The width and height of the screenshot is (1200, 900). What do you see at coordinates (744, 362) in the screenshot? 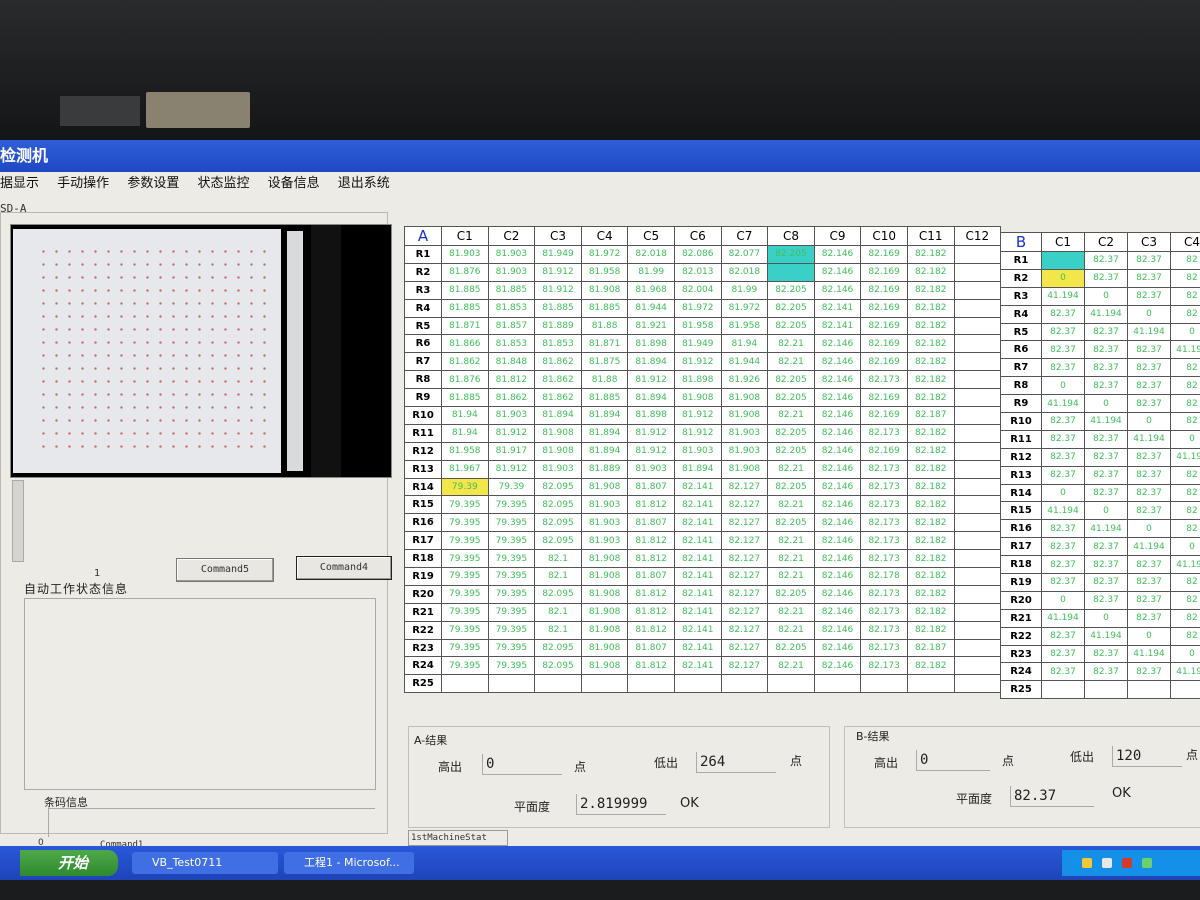
I see `table-cell: 81.944` at bounding box center [744, 362].